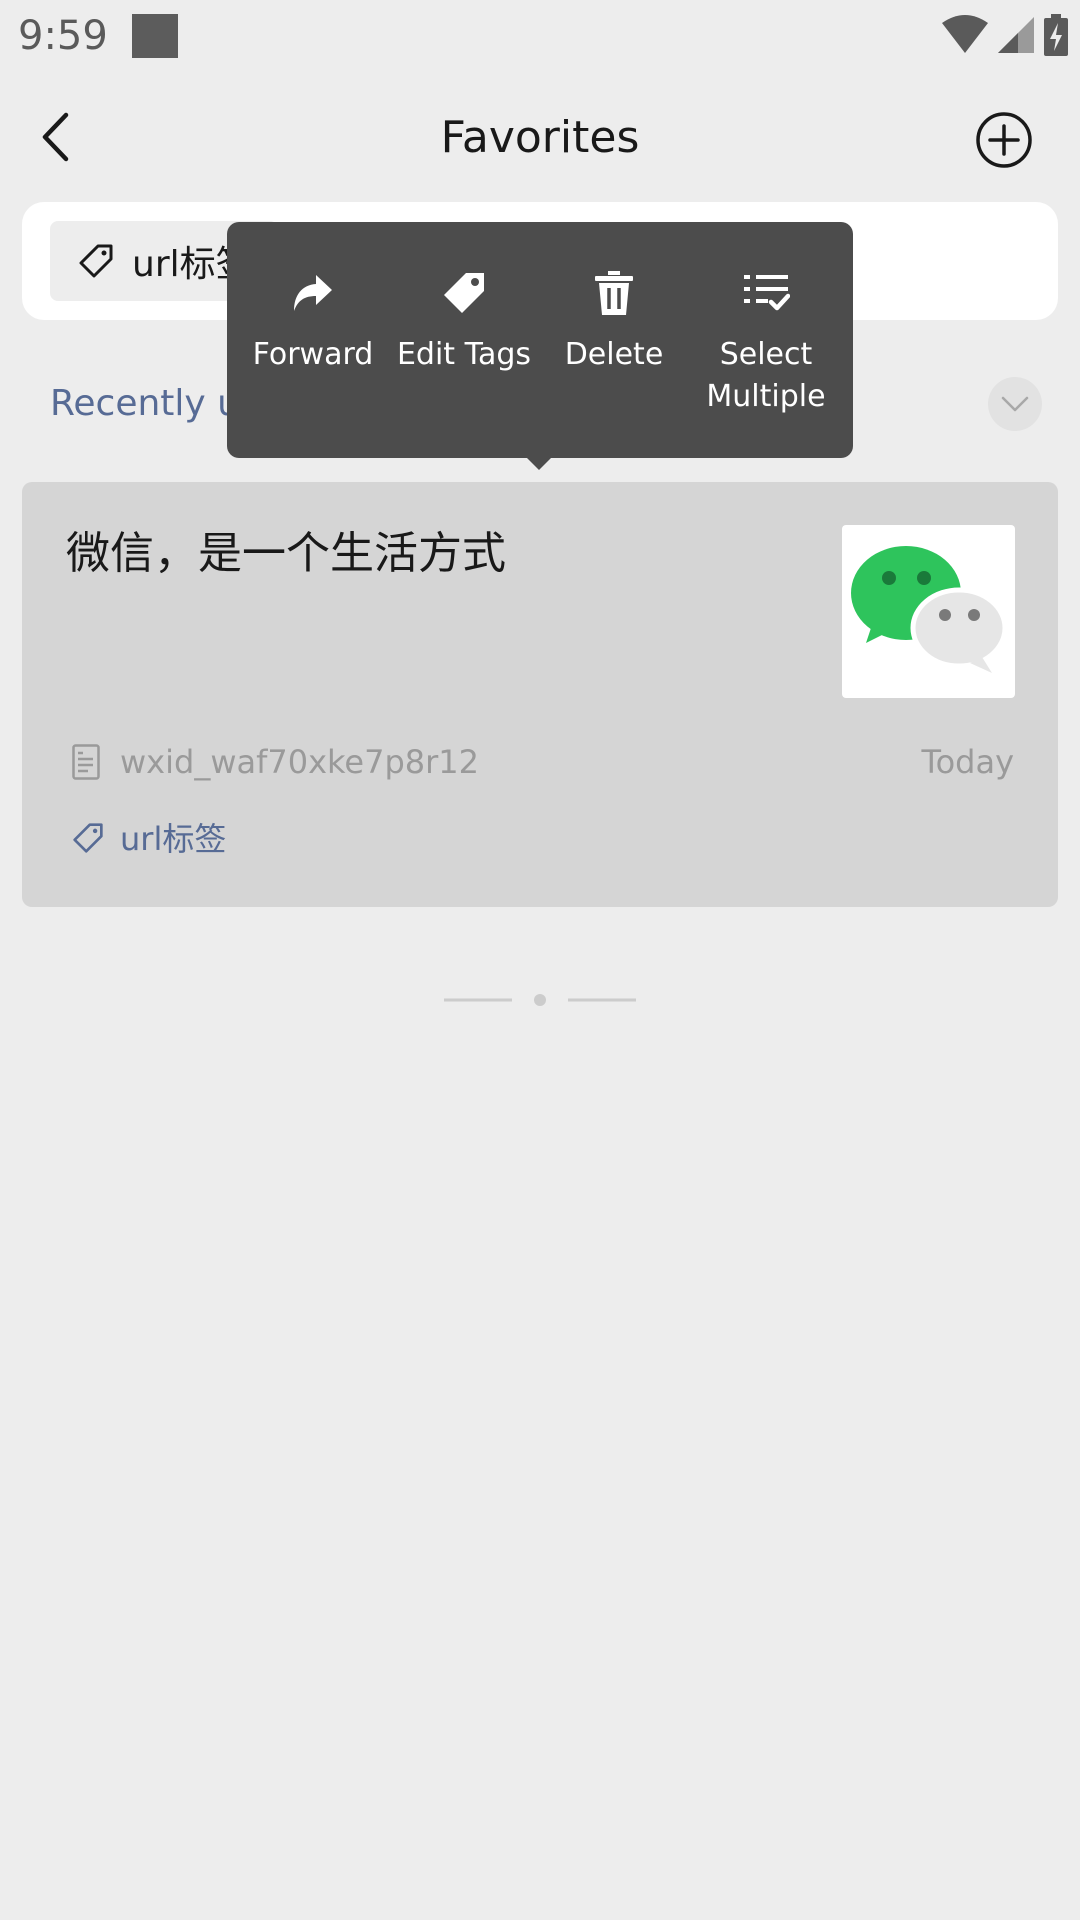  I want to click on menu-item-forward: Forward, so click(313, 340).